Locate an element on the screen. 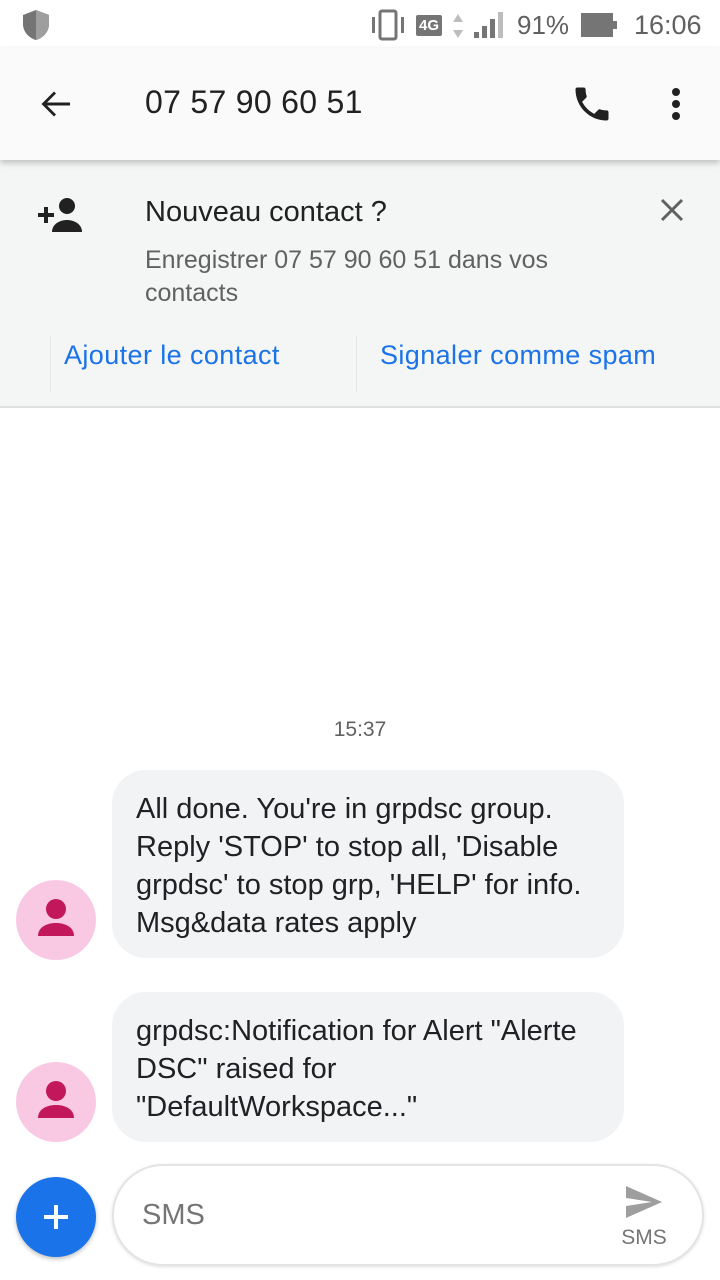 This screenshot has height=1280, width=720. clock: 16:06 is located at coordinates (668, 25).